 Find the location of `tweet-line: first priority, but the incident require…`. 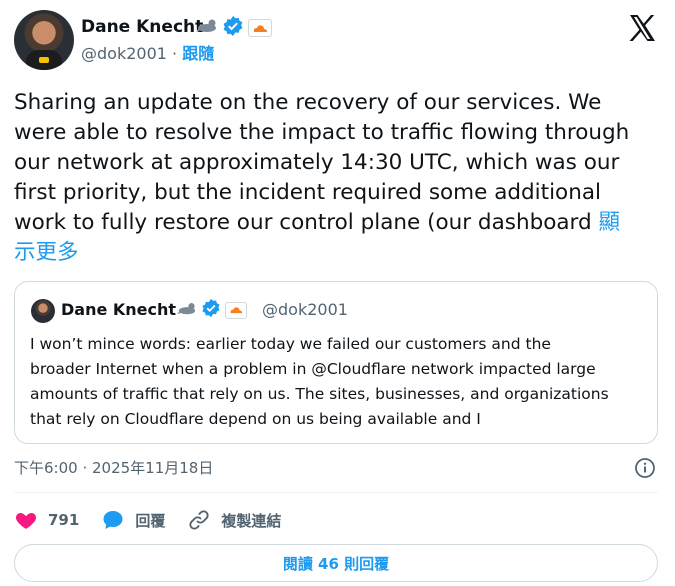

tweet-line: first priority, but the incident require… is located at coordinates (307, 192).